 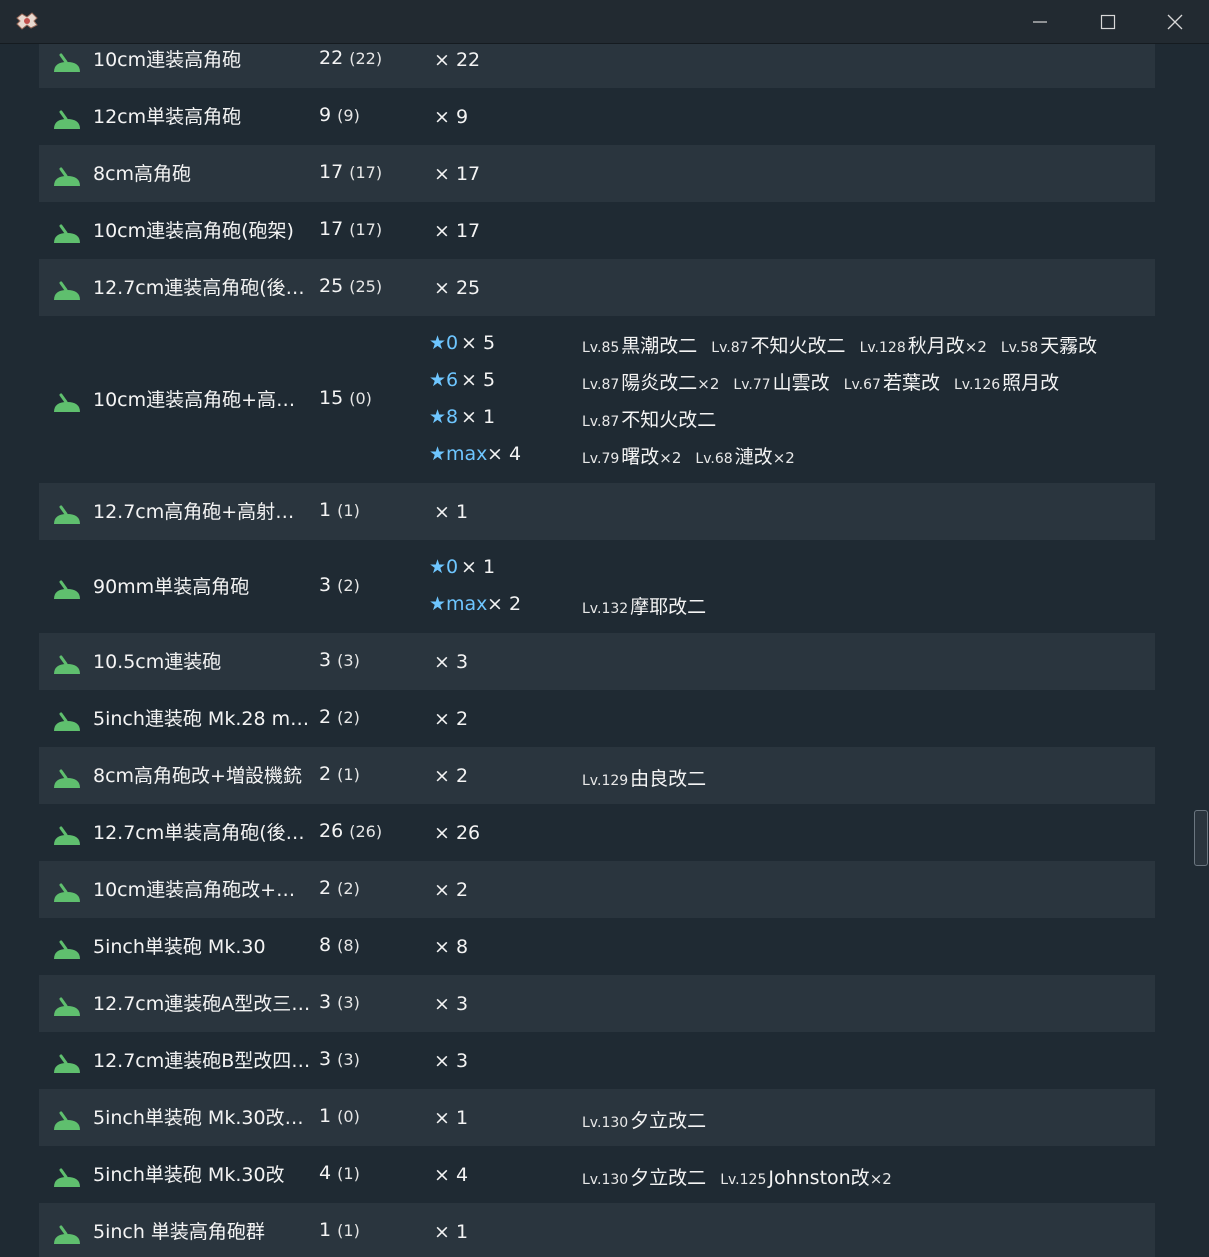 I want to click on ship-level: Lv.129, so click(x=605, y=780).